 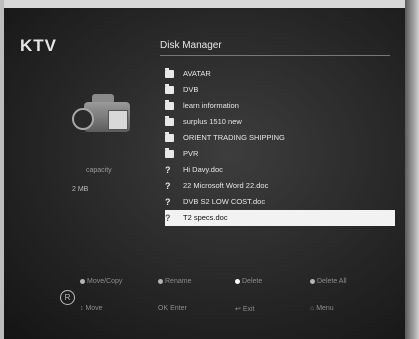 What do you see at coordinates (280, 202) in the screenshot?
I see `list-item: ? DVB S2 LOW COST.doc` at bounding box center [280, 202].